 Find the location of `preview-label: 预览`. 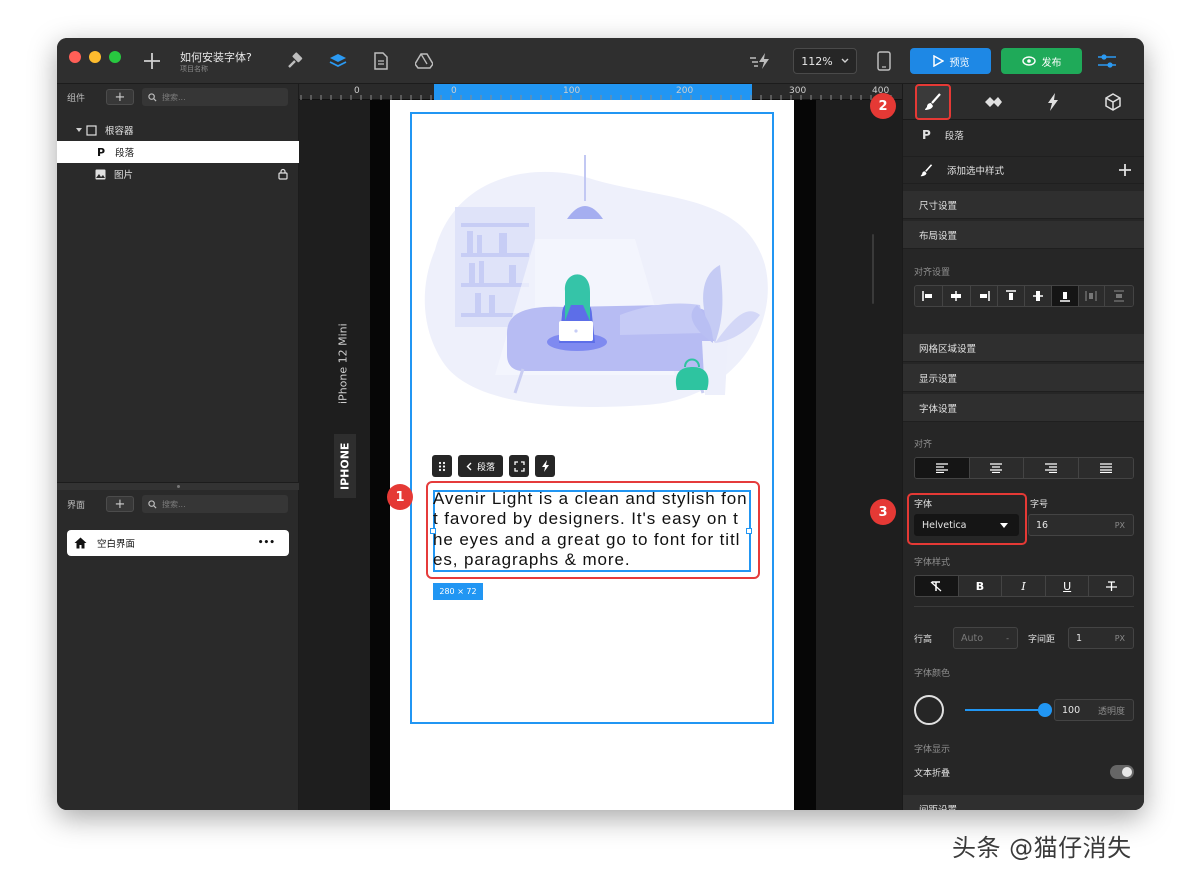

preview-label: 预览 is located at coordinates (959, 63).